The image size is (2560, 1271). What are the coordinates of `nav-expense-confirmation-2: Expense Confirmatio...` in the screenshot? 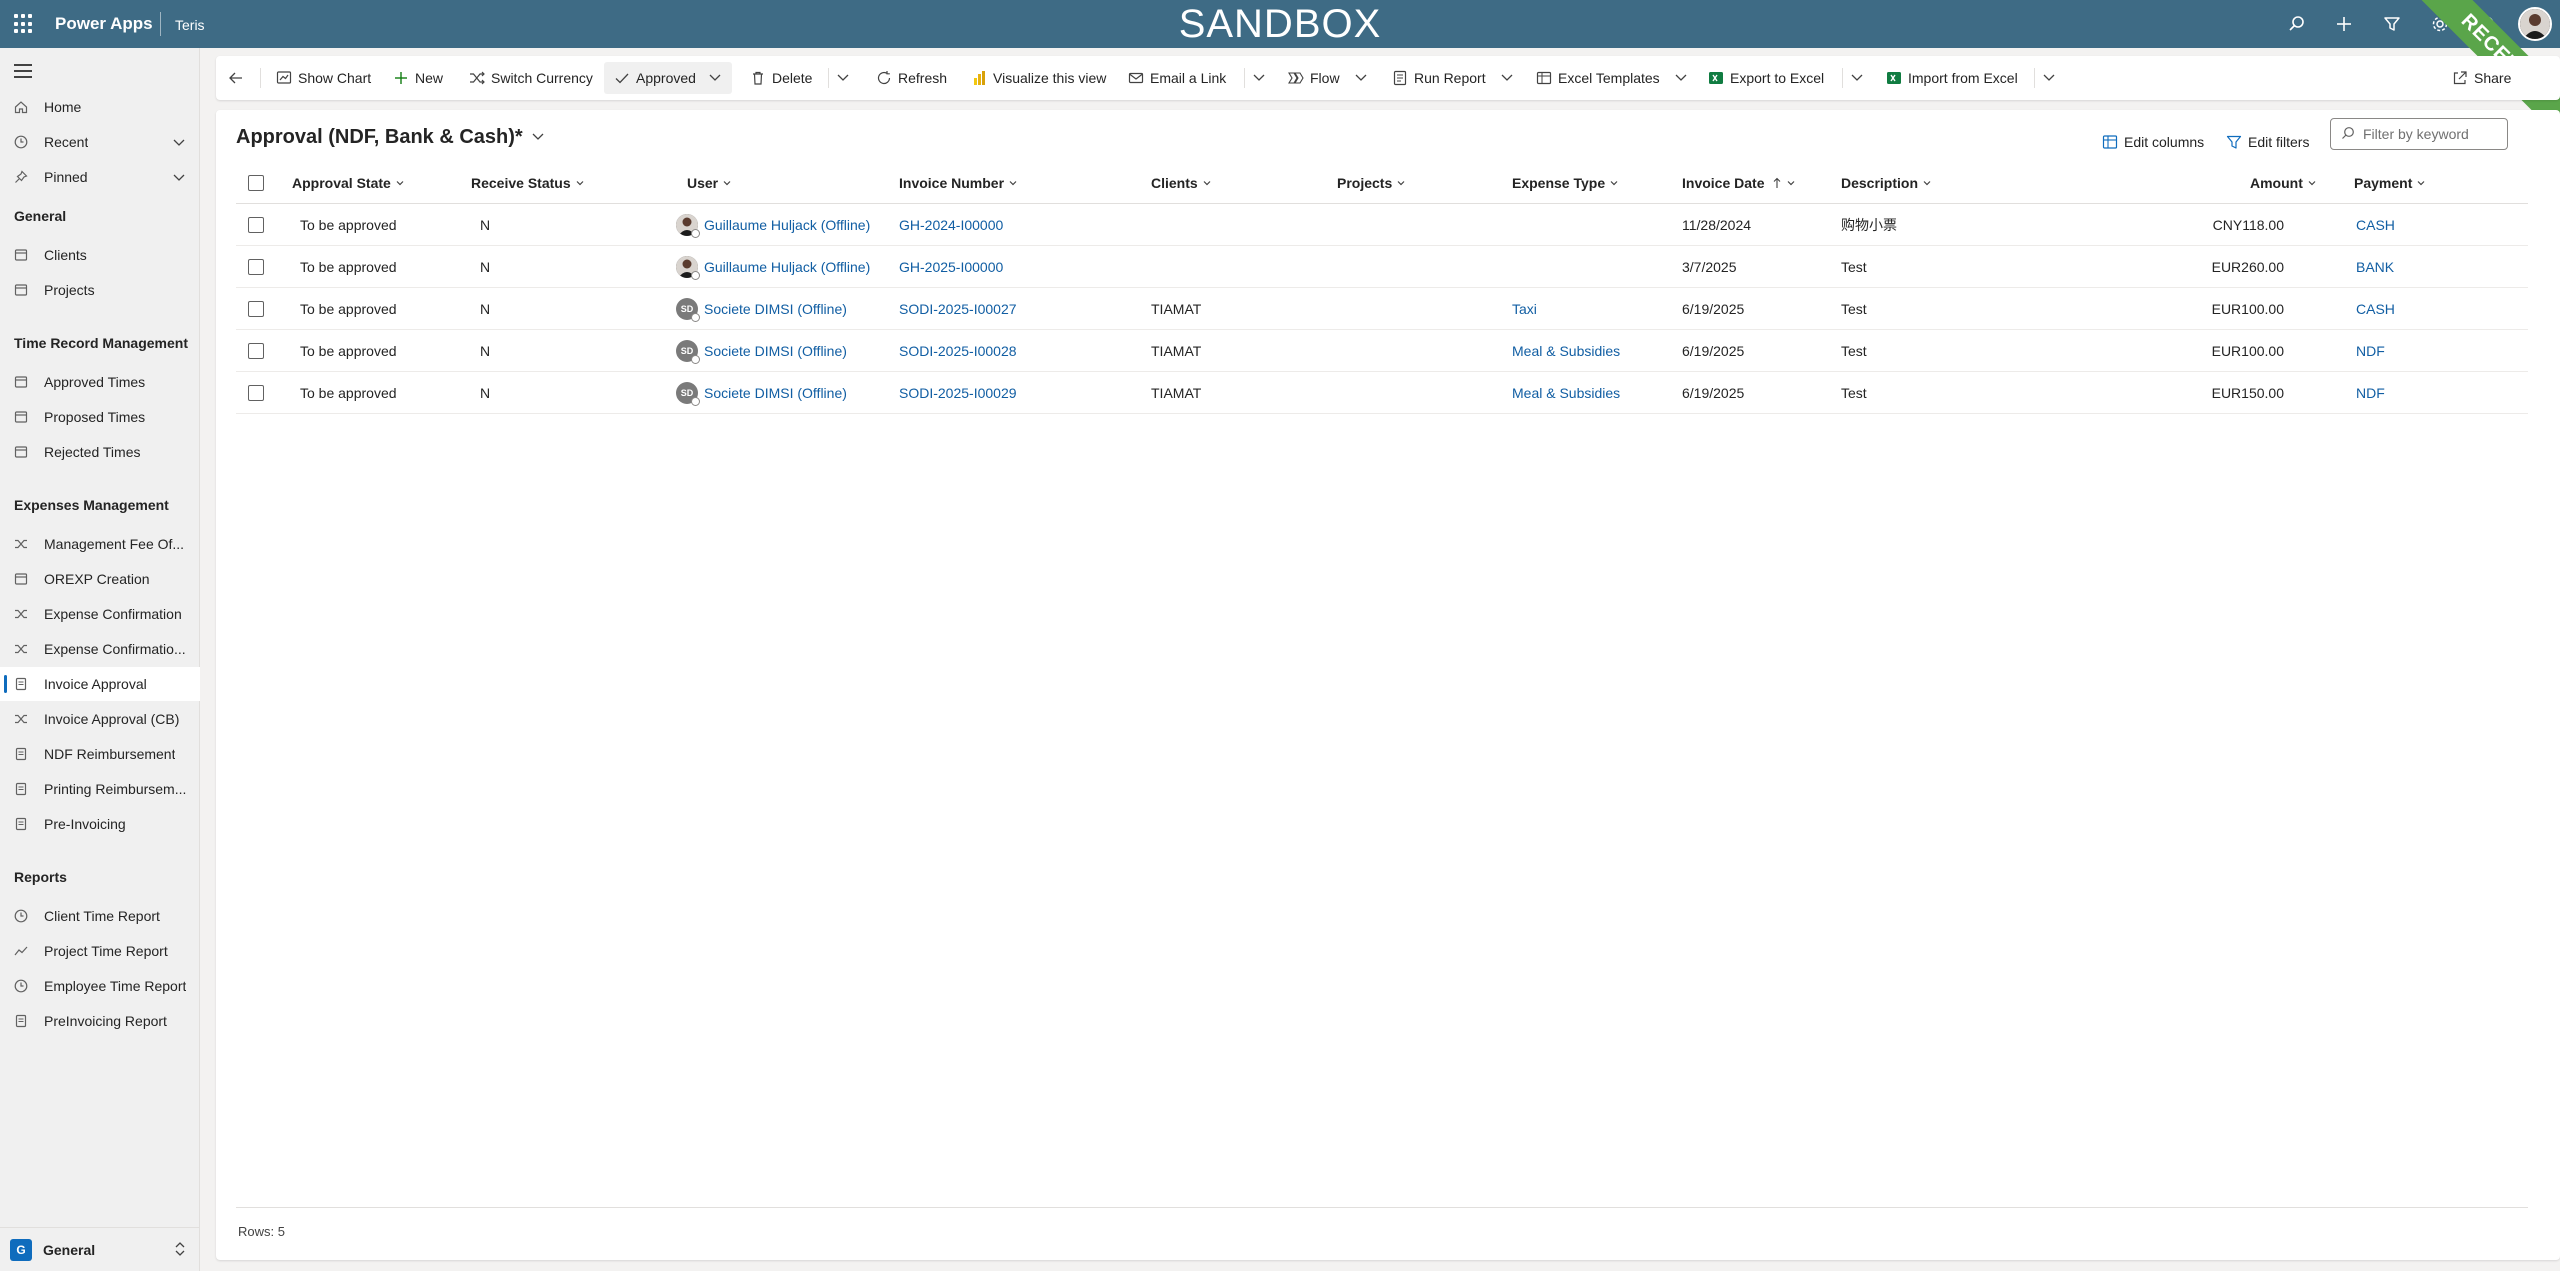 It's located at (100, 649).